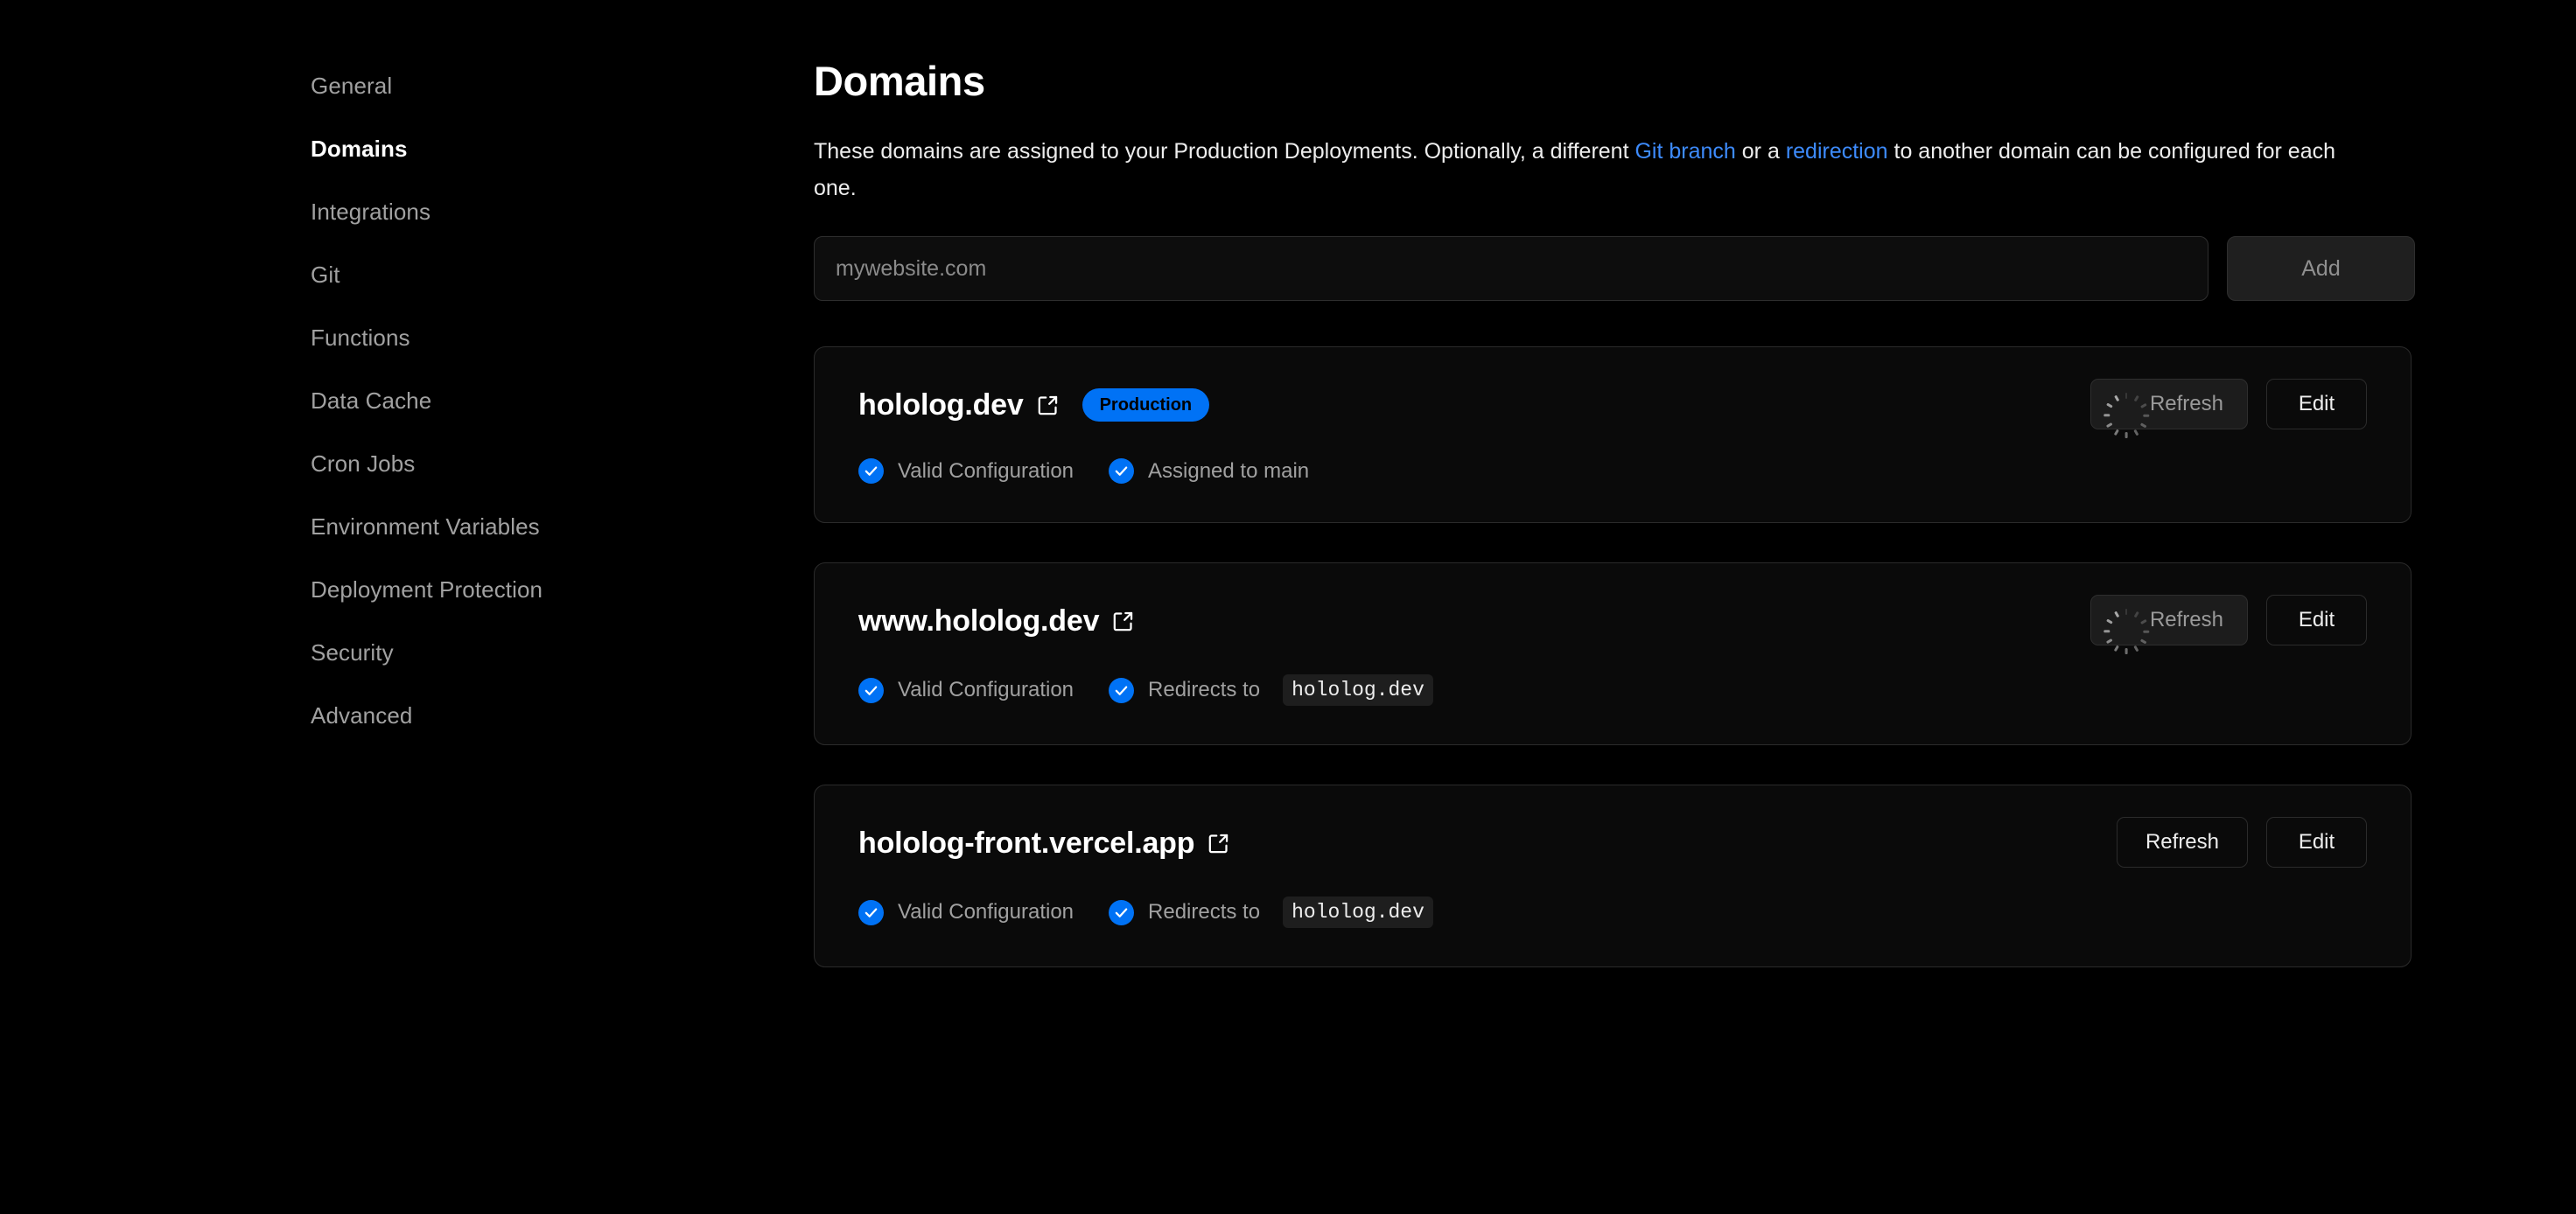 Image resolution: width=2576 pixels, height=1214 pixels. I want to click on sidebar-item-general: General, so click(521, 85).